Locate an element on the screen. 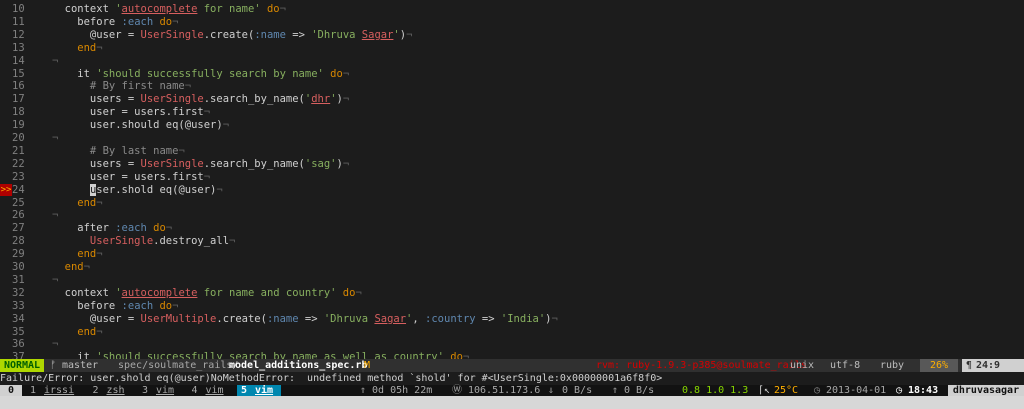  line-number: 32 is located at coordinates (18, 292).